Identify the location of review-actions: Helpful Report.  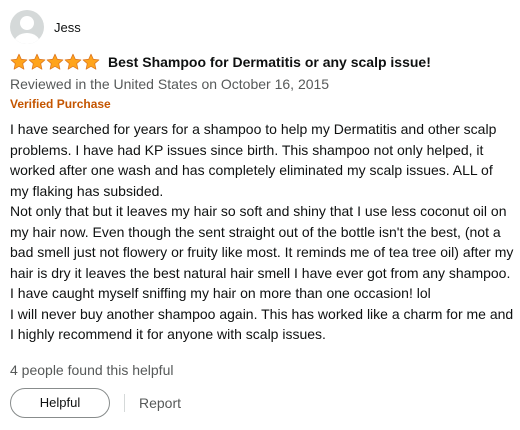
(262, 402).